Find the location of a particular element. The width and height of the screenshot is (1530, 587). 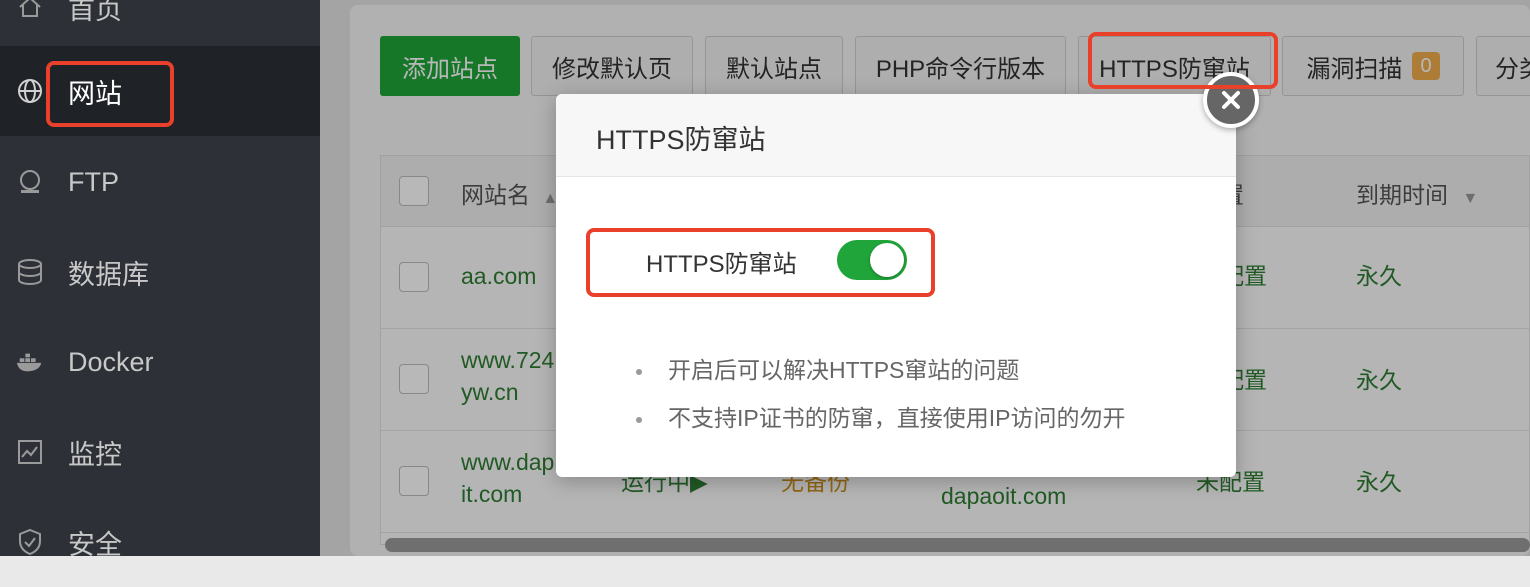

https-anti-cross-toggle is located at coordinates (872, 260).